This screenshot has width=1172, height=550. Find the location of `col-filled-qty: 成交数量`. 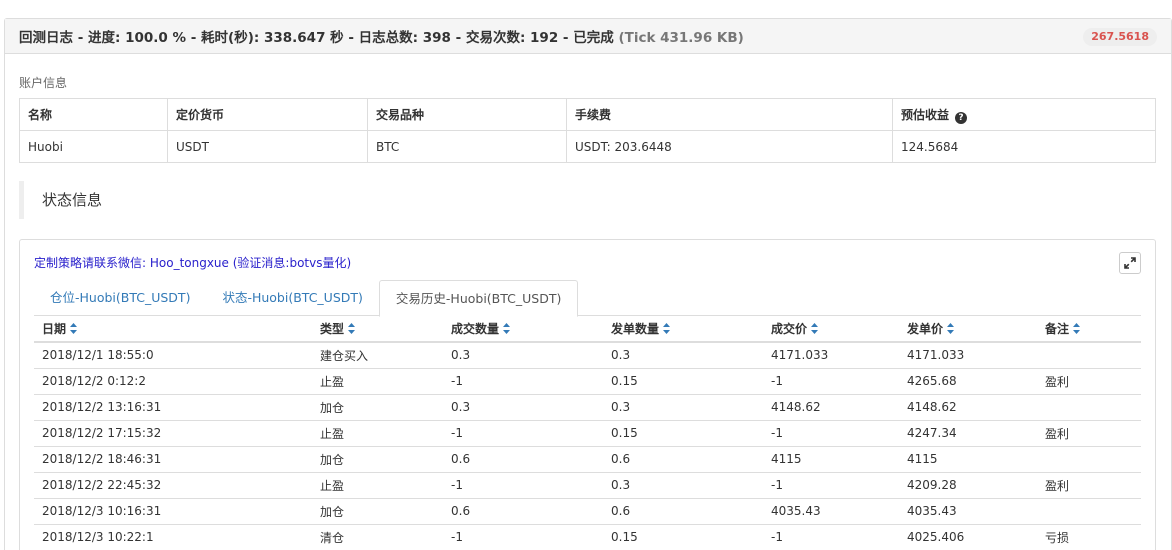

col-filled-qty: 成交数量 is located at coordinates (523, 329).